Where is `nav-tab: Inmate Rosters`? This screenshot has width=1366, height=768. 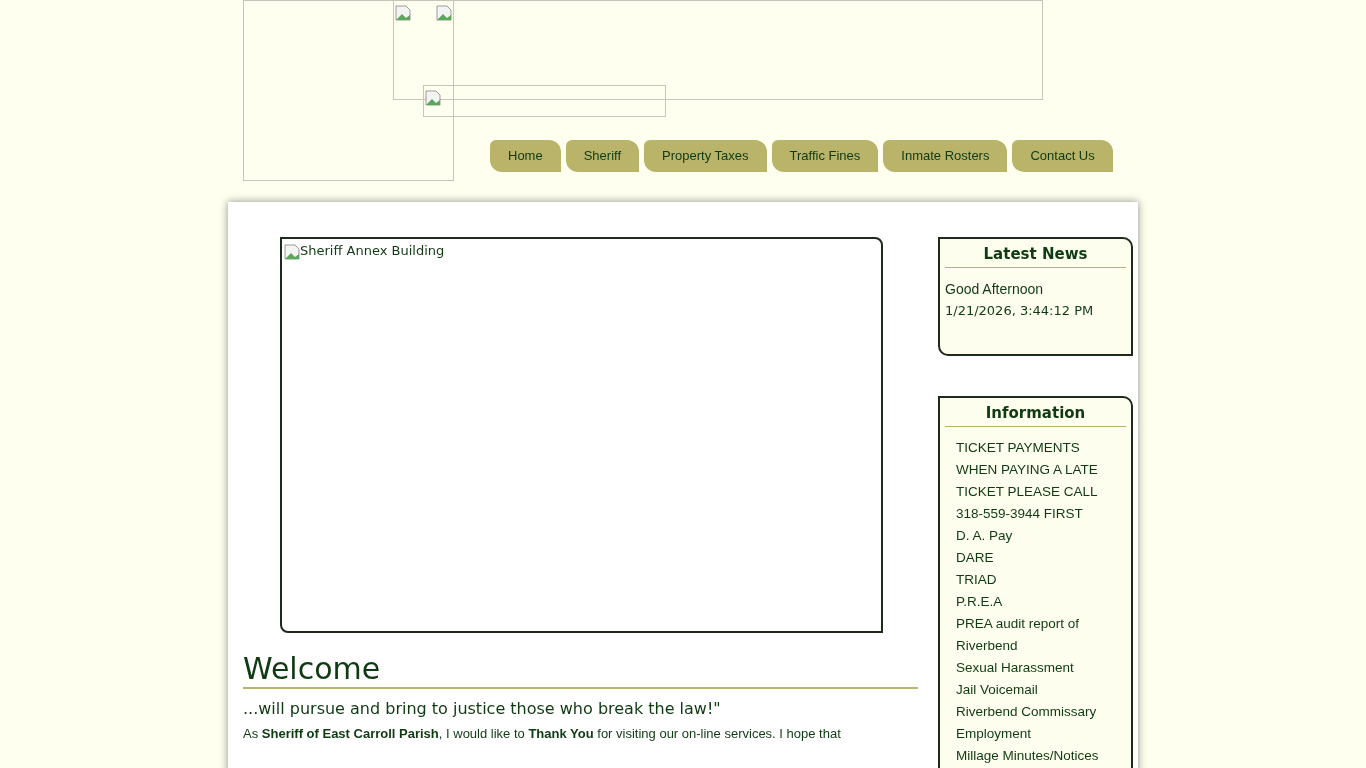 nav-tab: Inmate Rosters is located at coordinates (945, 156).